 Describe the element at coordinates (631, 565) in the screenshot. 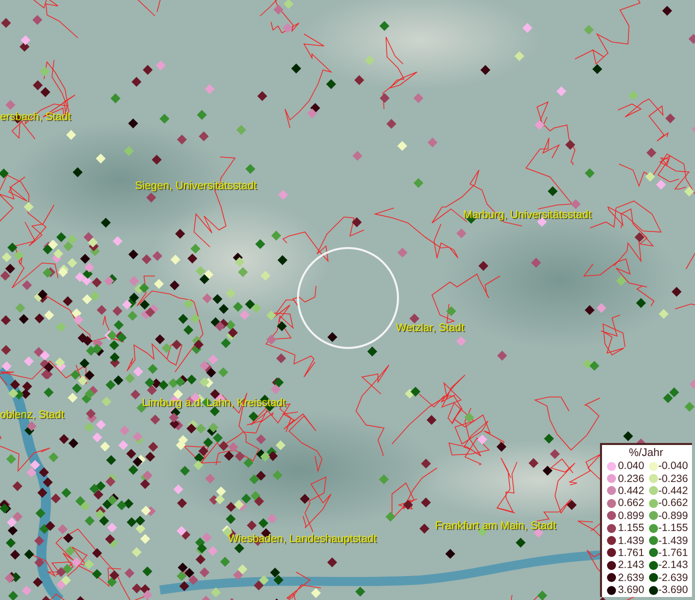

I see `legend-value: 2.143` at that location.